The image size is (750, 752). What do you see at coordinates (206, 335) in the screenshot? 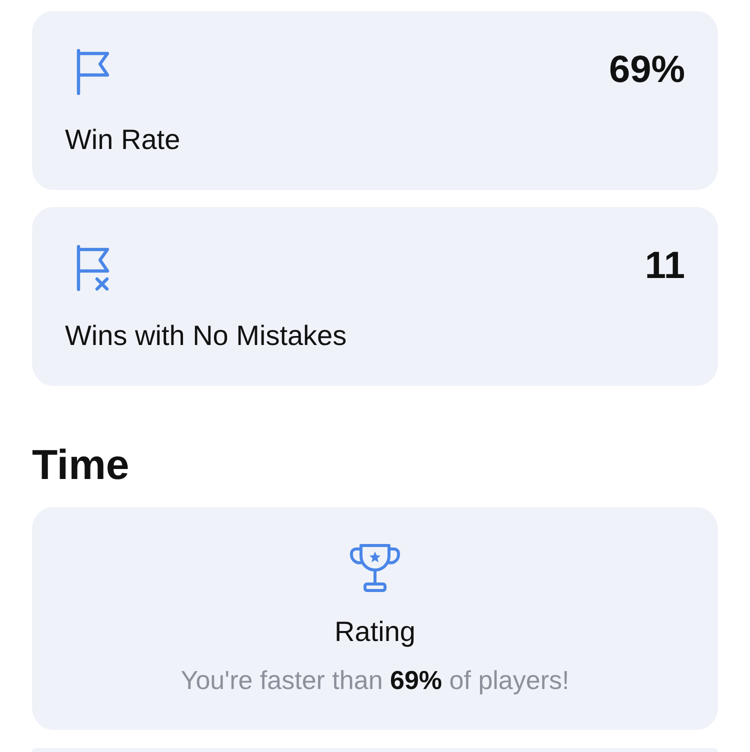
I see `stat-label: Wins with No Mistakes` at bounding box center [206, 335].